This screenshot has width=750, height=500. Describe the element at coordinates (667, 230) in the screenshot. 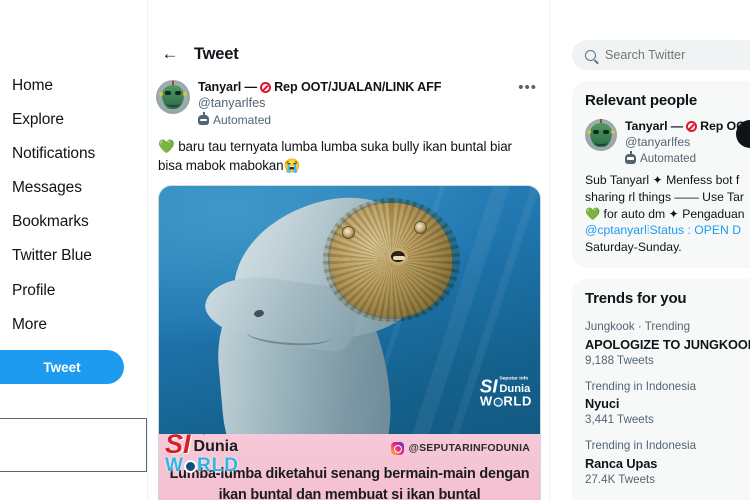

I see `bio-line-mention: @cptanyarl⦙Status : OPEN D` at that location.